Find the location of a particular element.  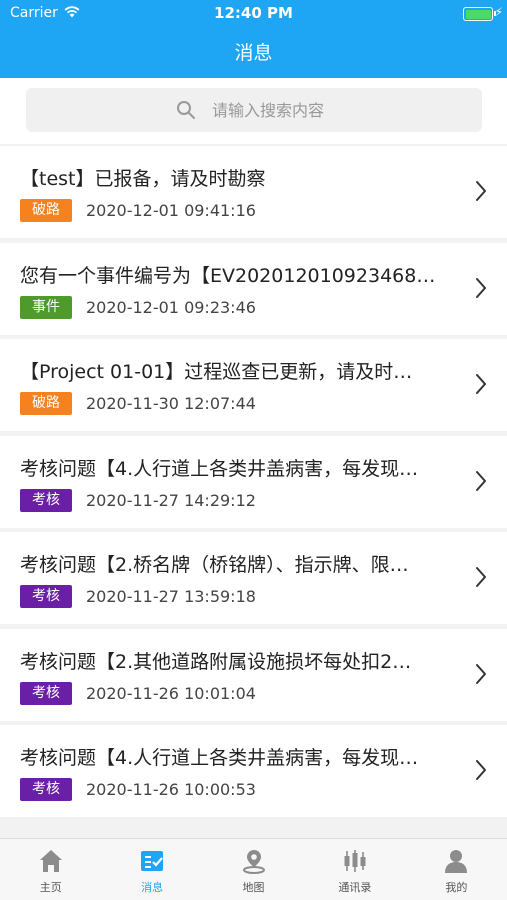

search-icon is located at coordinates (186, 110).